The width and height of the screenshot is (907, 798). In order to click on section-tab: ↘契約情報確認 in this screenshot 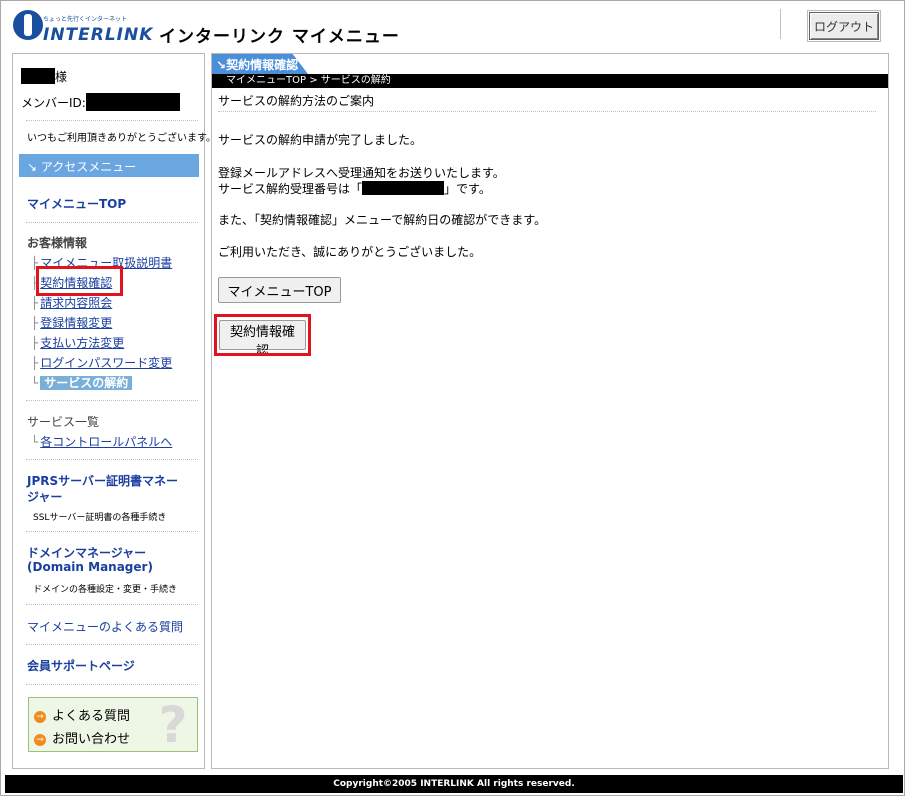, I will do `click(260, 64)`.